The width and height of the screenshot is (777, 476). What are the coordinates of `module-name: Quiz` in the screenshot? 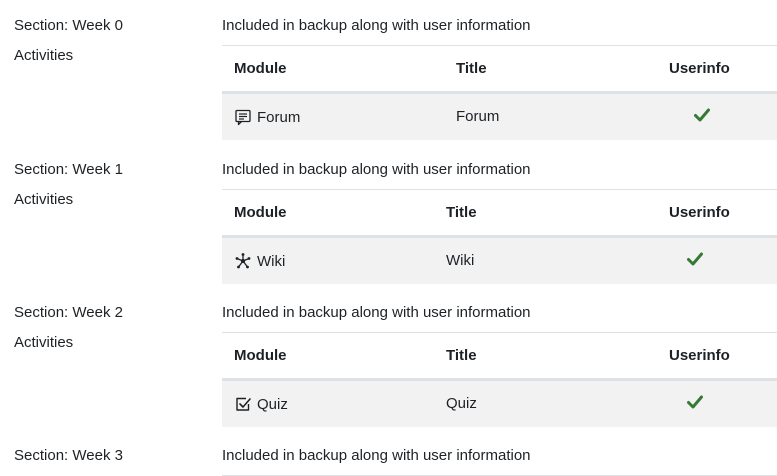 It's located at (272, 404).